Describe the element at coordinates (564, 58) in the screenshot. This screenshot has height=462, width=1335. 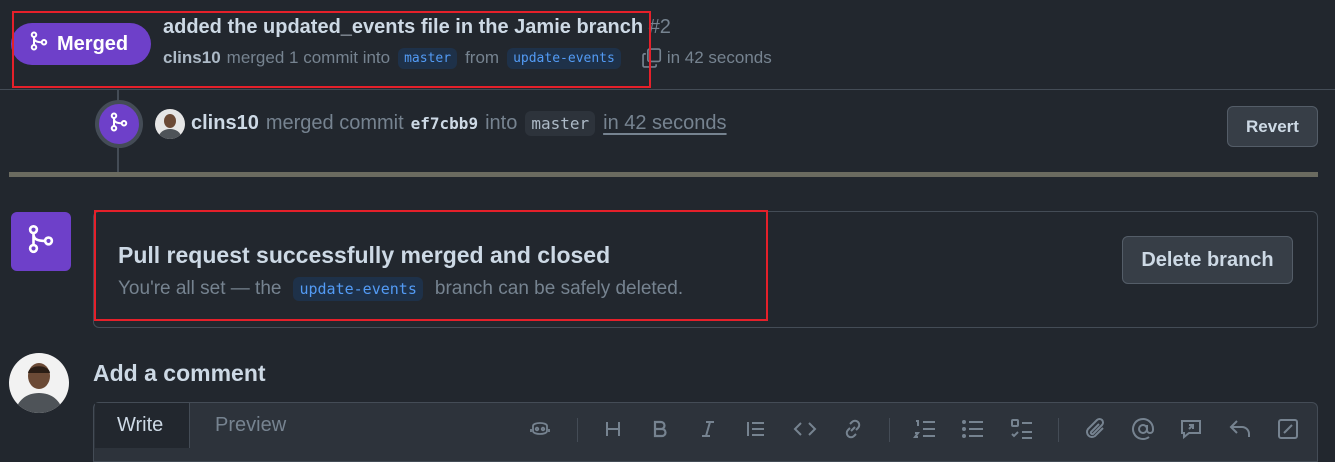
I see `head-branch-link: update-events` at that location.